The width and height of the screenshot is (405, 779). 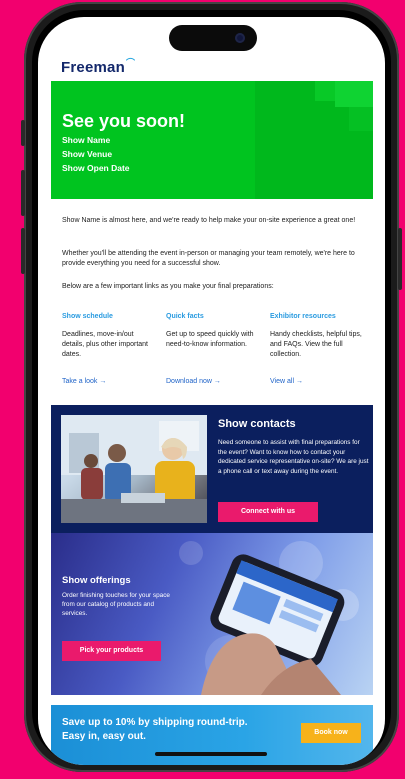 What do you see at coordinates (87, 154) in the screenshot?
I see `show-venue: Show Venue` at bounding box center [87, 154].